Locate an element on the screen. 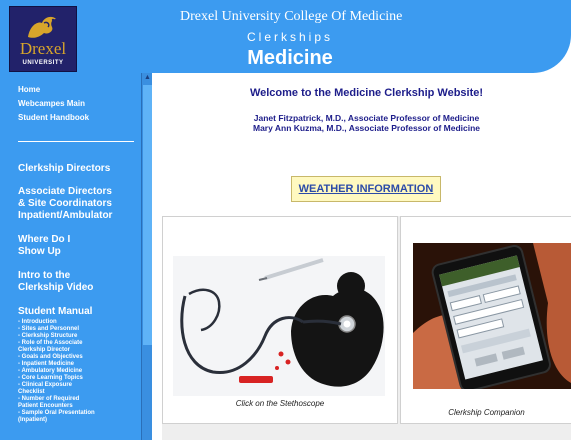 Image resolution: width=571 pixels, height=440 pixels. manual-item: - Sites and Personnel is located at coordinates (48, 329).